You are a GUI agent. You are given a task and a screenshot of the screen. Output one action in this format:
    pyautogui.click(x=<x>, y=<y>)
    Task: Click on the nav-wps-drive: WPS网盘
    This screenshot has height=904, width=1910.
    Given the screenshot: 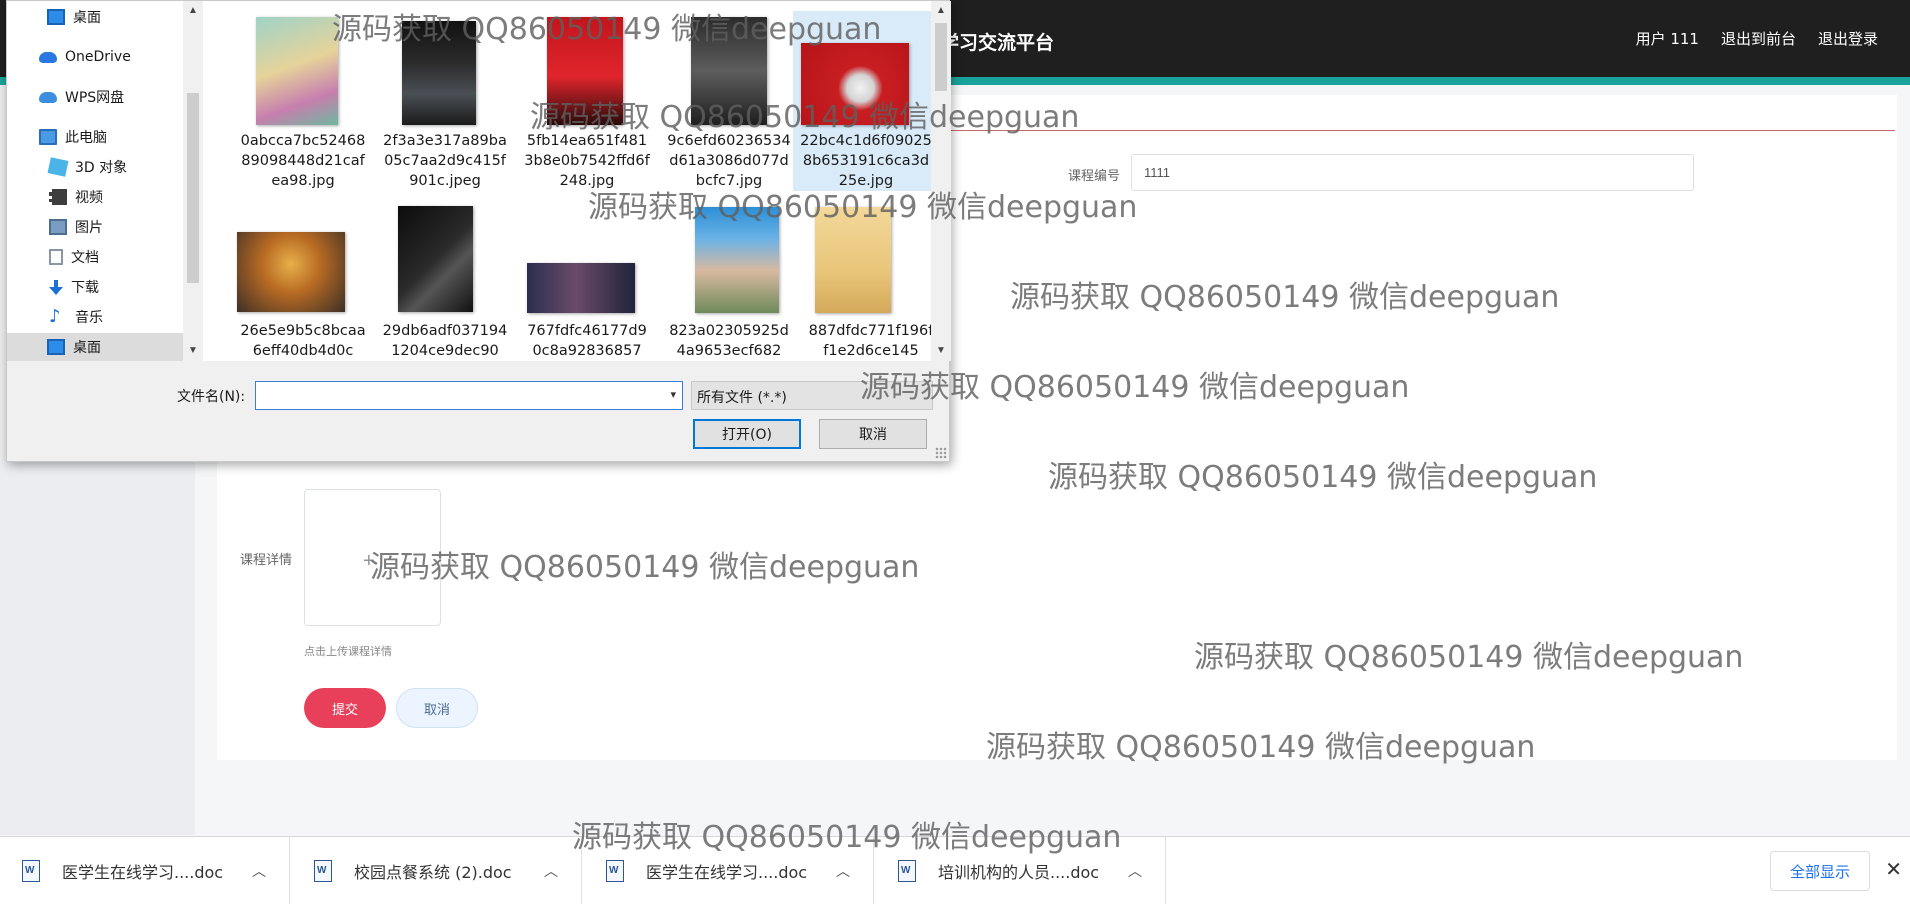 What is the action you would take?
    pyautogui.click(x=81, y=97)
    